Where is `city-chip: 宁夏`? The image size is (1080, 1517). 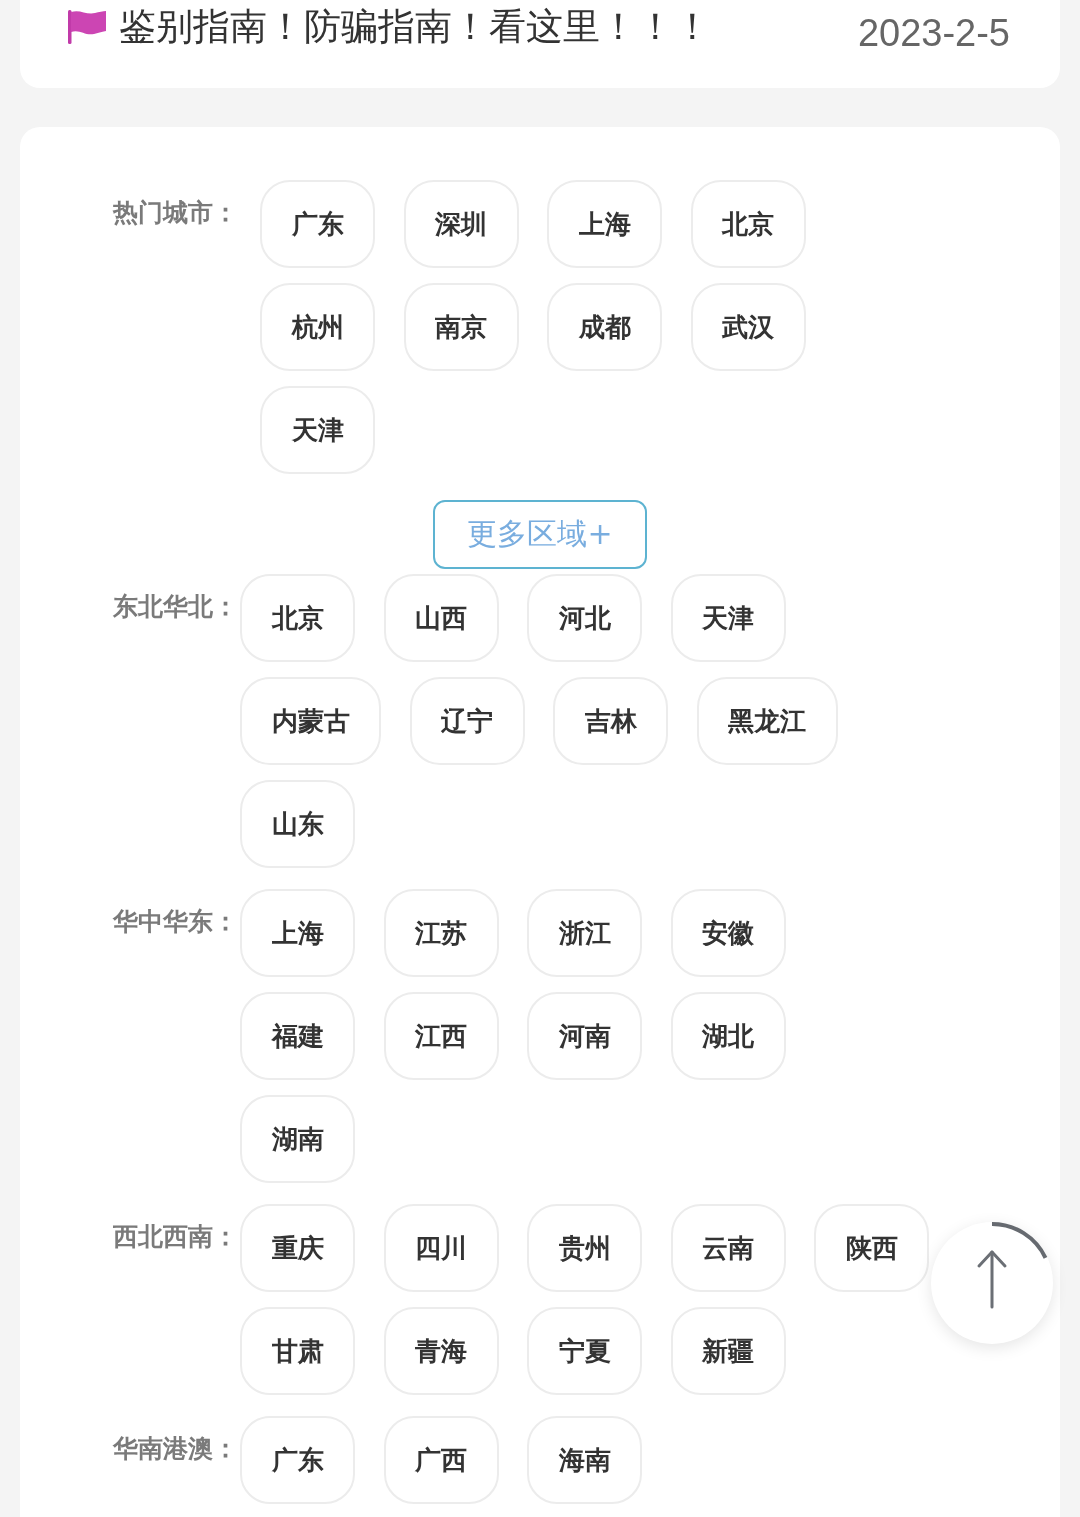 city-chip: 宁夏 is located at coordinates (584, 1351).